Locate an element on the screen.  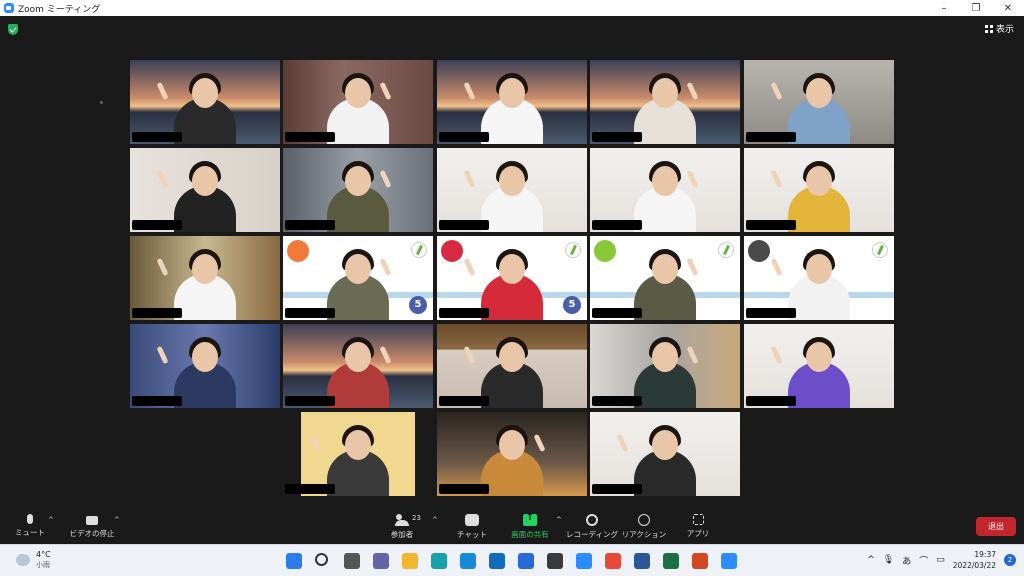
word-icon is located at coordinates (642, 561).